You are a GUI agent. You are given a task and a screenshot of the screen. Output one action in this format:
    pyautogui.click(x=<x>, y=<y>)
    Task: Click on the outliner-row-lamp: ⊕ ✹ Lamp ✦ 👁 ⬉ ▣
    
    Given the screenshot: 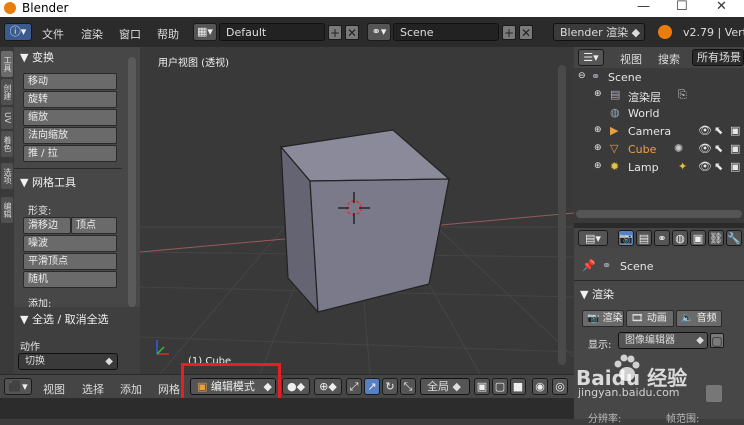 What is the action you would take?
    pyautogui.click(x=659, y=168)
    